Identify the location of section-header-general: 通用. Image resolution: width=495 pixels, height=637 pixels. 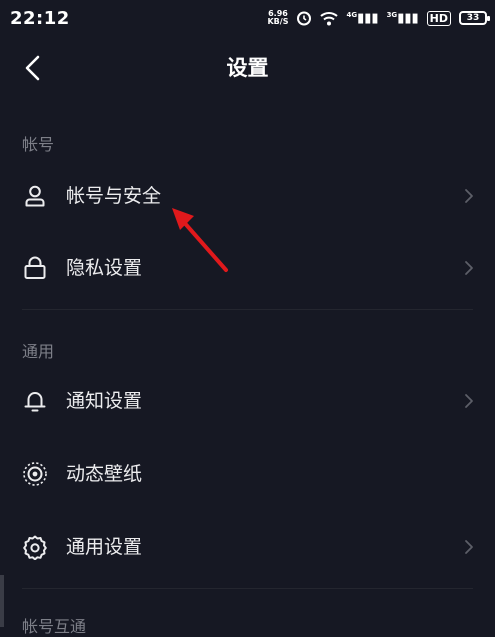
(38, 351).